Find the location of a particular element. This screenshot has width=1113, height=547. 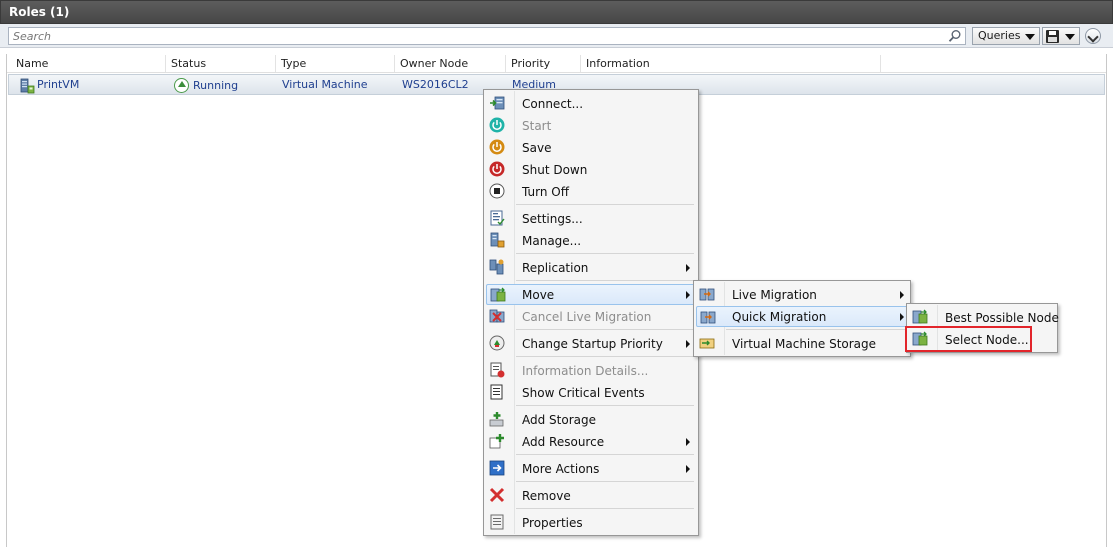

column-header-name: Name is located at coordinates (32, 63).